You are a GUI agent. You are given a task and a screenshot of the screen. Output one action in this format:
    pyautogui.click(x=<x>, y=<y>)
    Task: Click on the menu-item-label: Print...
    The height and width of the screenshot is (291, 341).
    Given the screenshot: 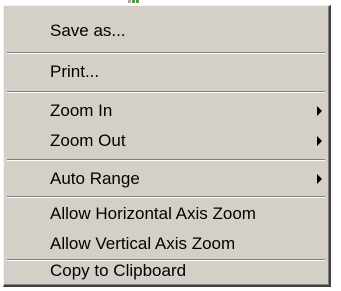 What is the action you would take?
    pyautogui.click(x=75, y=71)
    